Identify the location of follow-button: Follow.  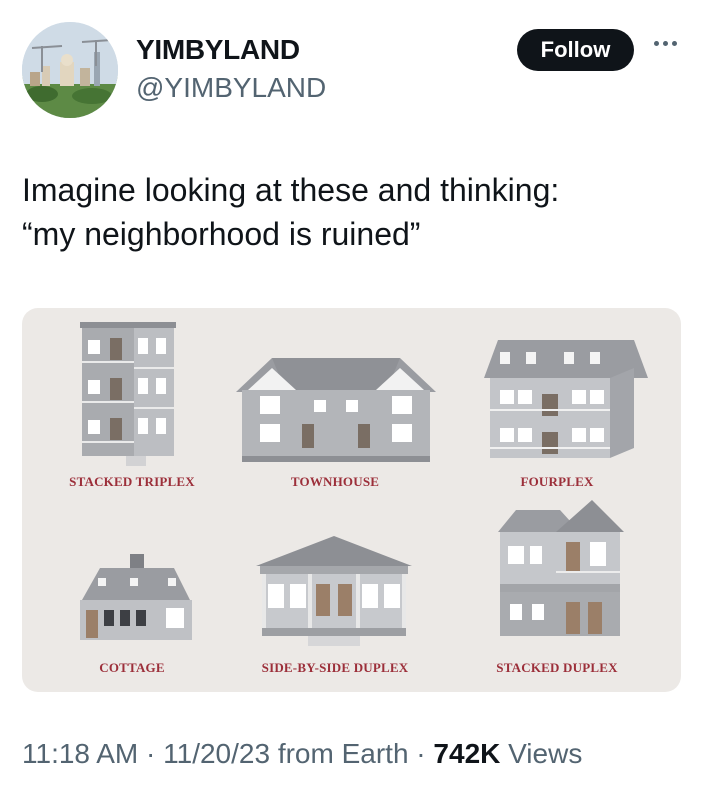
(575, 50).